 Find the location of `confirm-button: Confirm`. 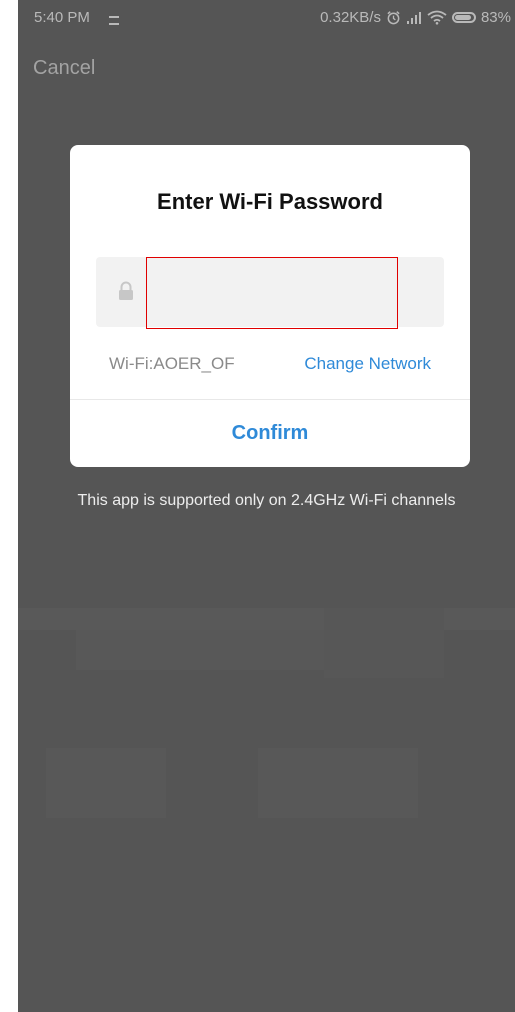

confirm-button: Confirm is located at coordinates (270, 433).